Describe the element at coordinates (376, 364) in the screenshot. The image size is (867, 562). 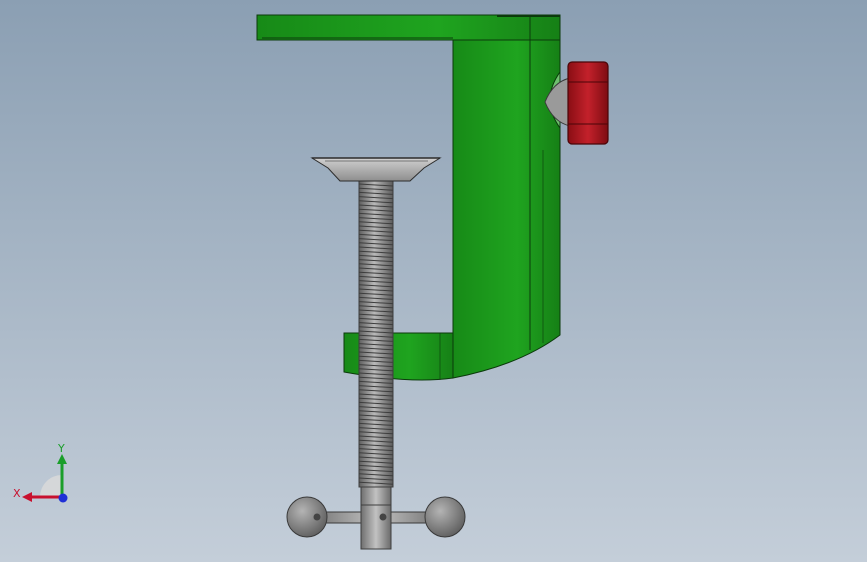
I see `threaded-screw` at that location.